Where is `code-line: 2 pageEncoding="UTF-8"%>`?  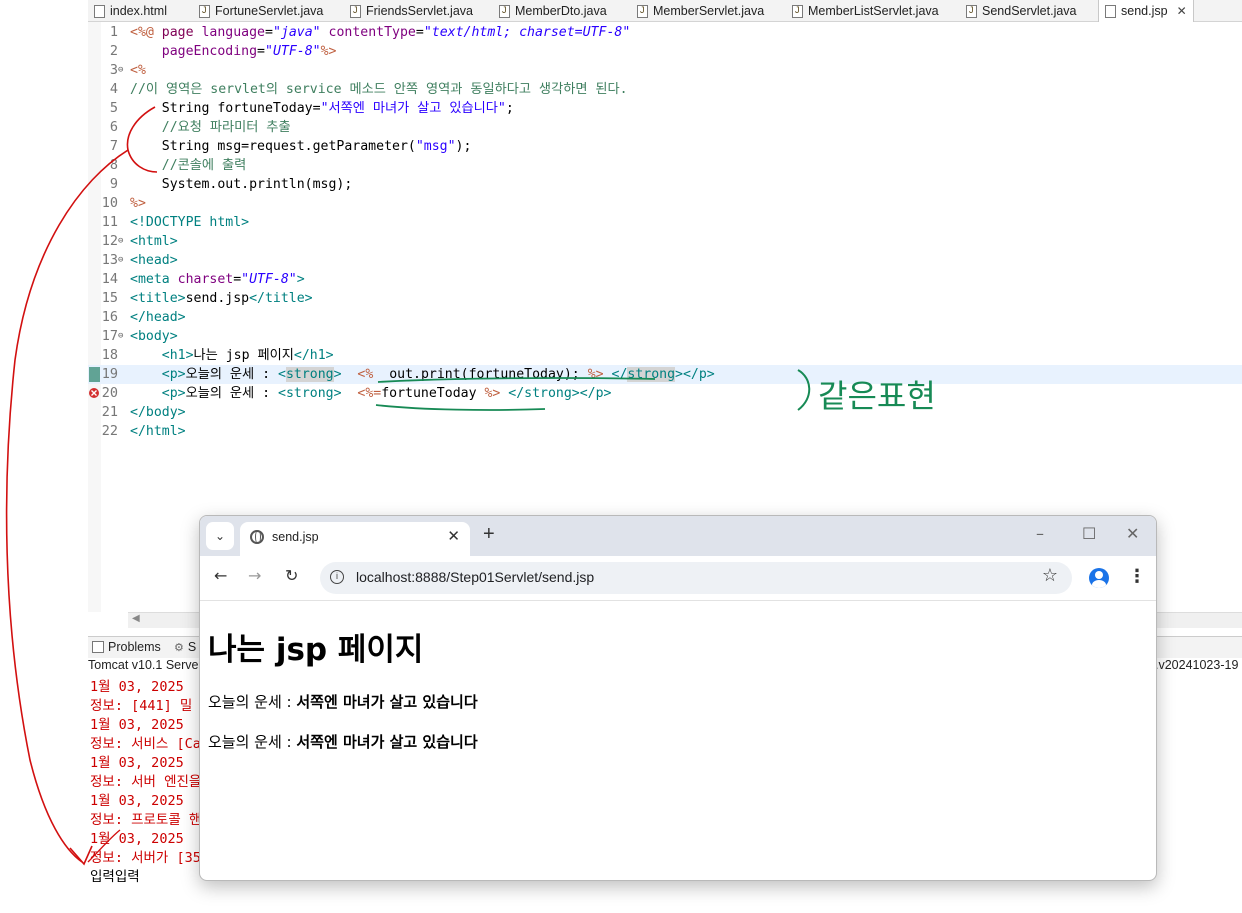 code-line: 2 pageEncoding="UTF-8"%> is located at coordinates (665, 51).